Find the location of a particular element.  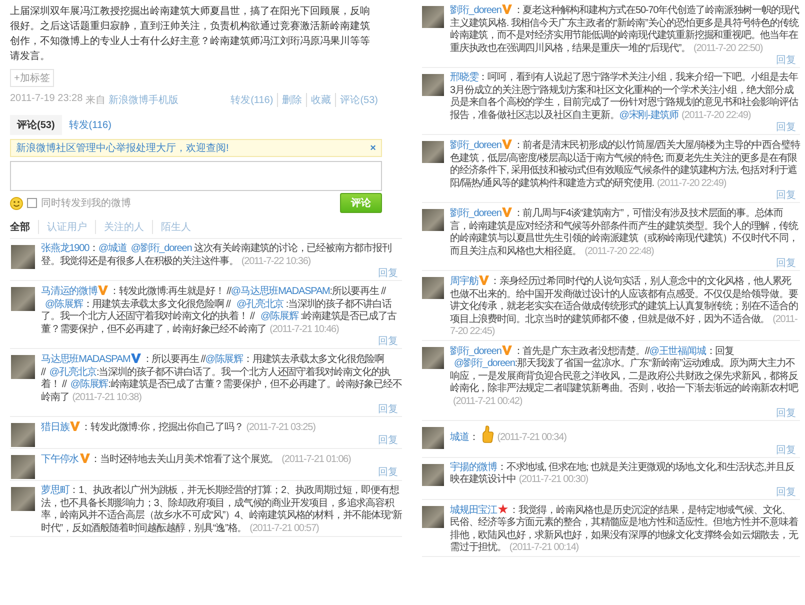

mention-link: @马达思班MADASPAM is located at coordinates (280, 291).